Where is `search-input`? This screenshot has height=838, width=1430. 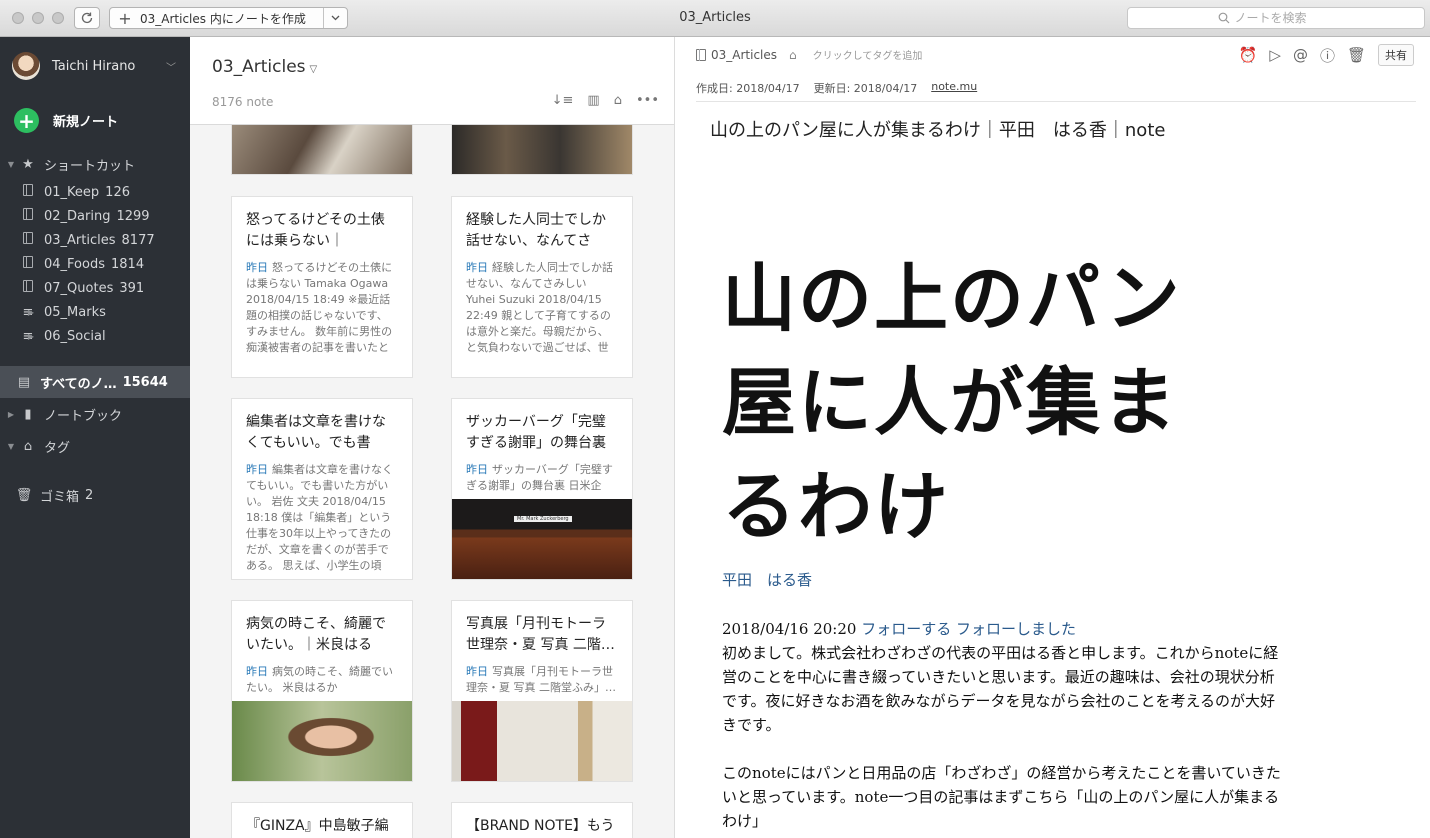 search-input is located at coordinates (1284, 18).